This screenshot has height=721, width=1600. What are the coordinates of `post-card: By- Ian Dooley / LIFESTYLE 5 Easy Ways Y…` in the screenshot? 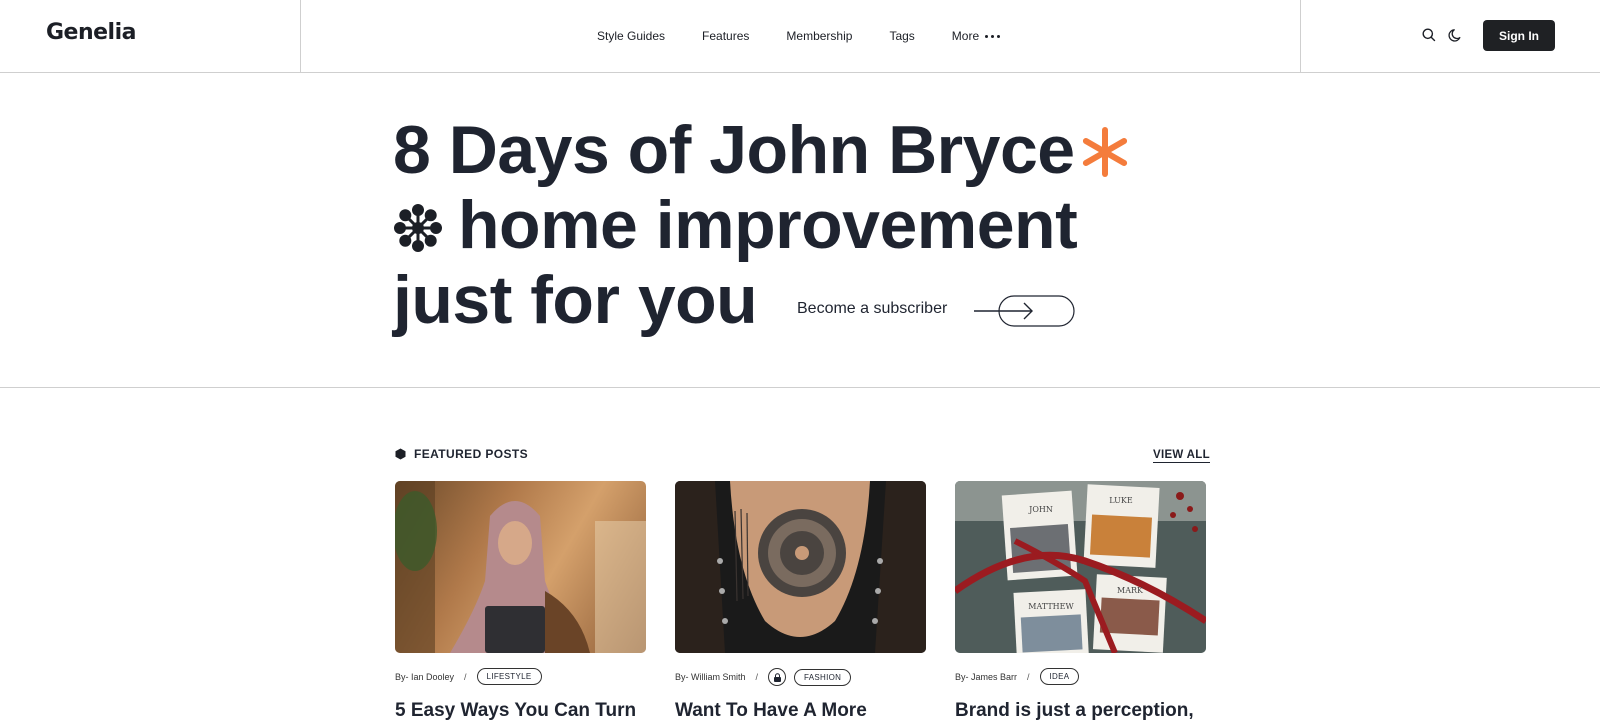 It's located at (520, 601).